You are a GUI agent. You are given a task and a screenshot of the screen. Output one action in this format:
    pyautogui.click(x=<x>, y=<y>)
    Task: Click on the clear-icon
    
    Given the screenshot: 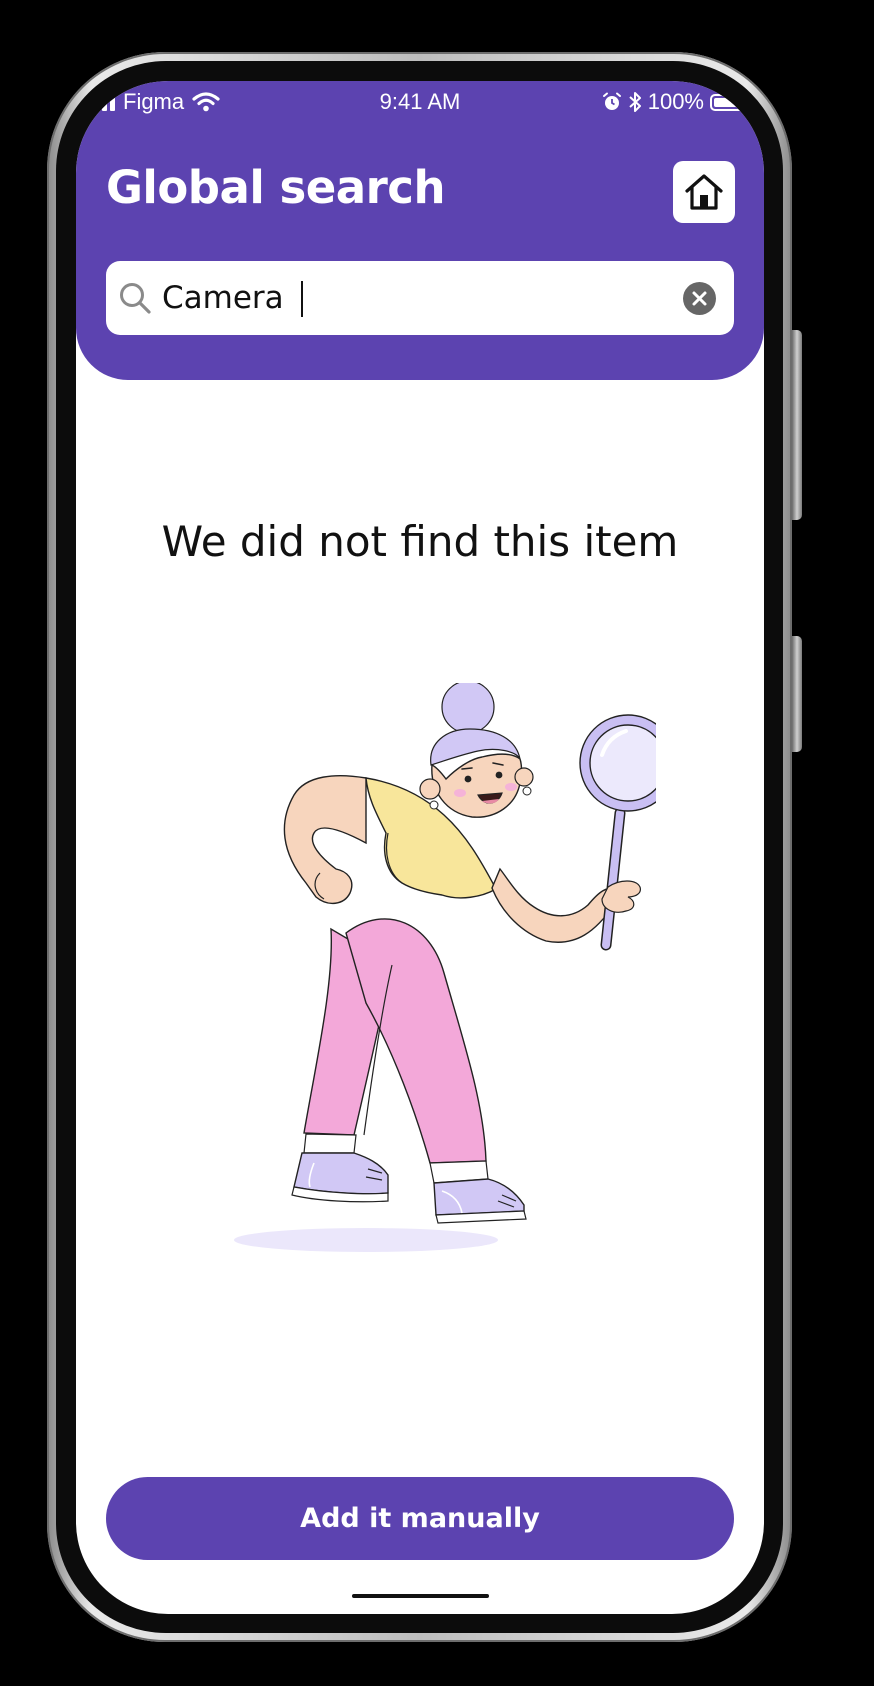 What is the action you would take?
    pyautogui.click(x=699, y=298)
    